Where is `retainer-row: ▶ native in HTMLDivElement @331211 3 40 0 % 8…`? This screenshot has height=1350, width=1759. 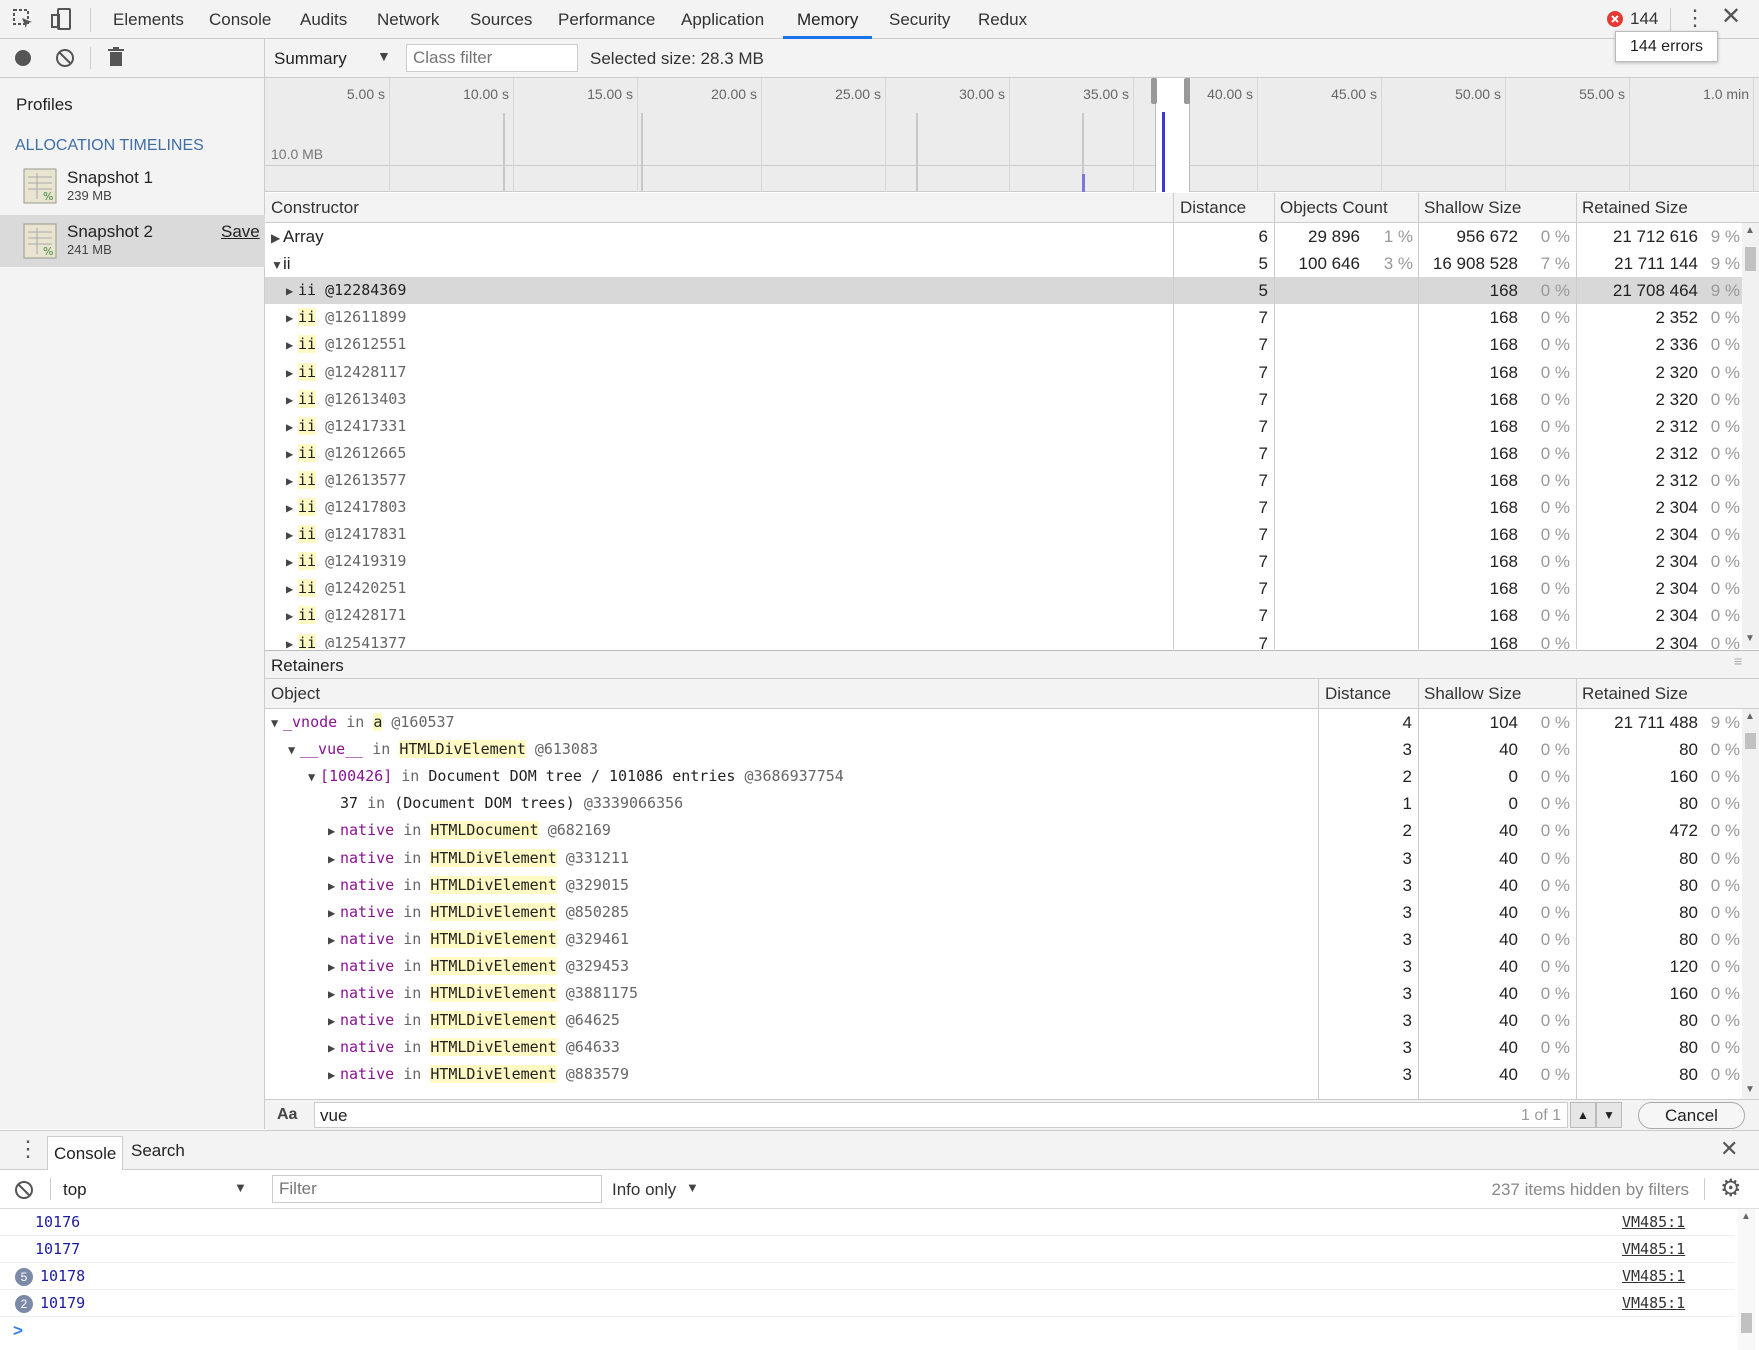 retainer-row: ▶ native in HTMLDivElement @331211 3 40 0 % 8… is located at coordinates (1003, 858).